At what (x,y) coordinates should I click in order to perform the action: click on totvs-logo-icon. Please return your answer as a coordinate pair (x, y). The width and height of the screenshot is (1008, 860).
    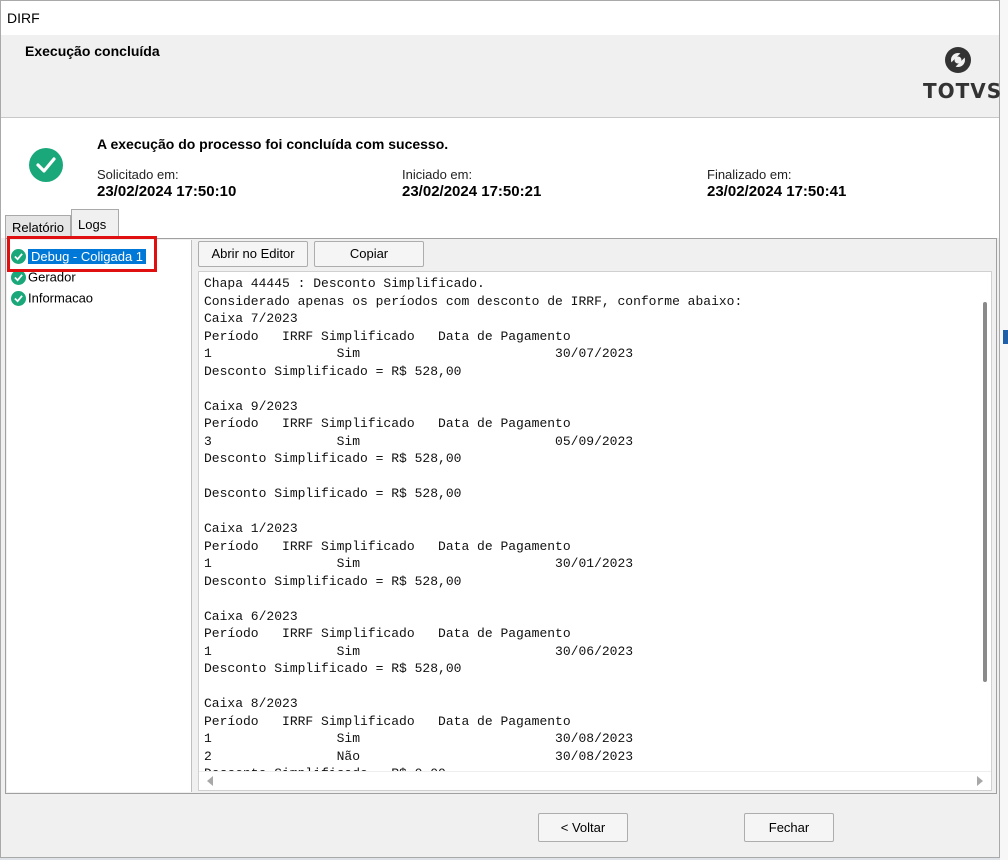
    Looking at the image, I should click on (958, 60).